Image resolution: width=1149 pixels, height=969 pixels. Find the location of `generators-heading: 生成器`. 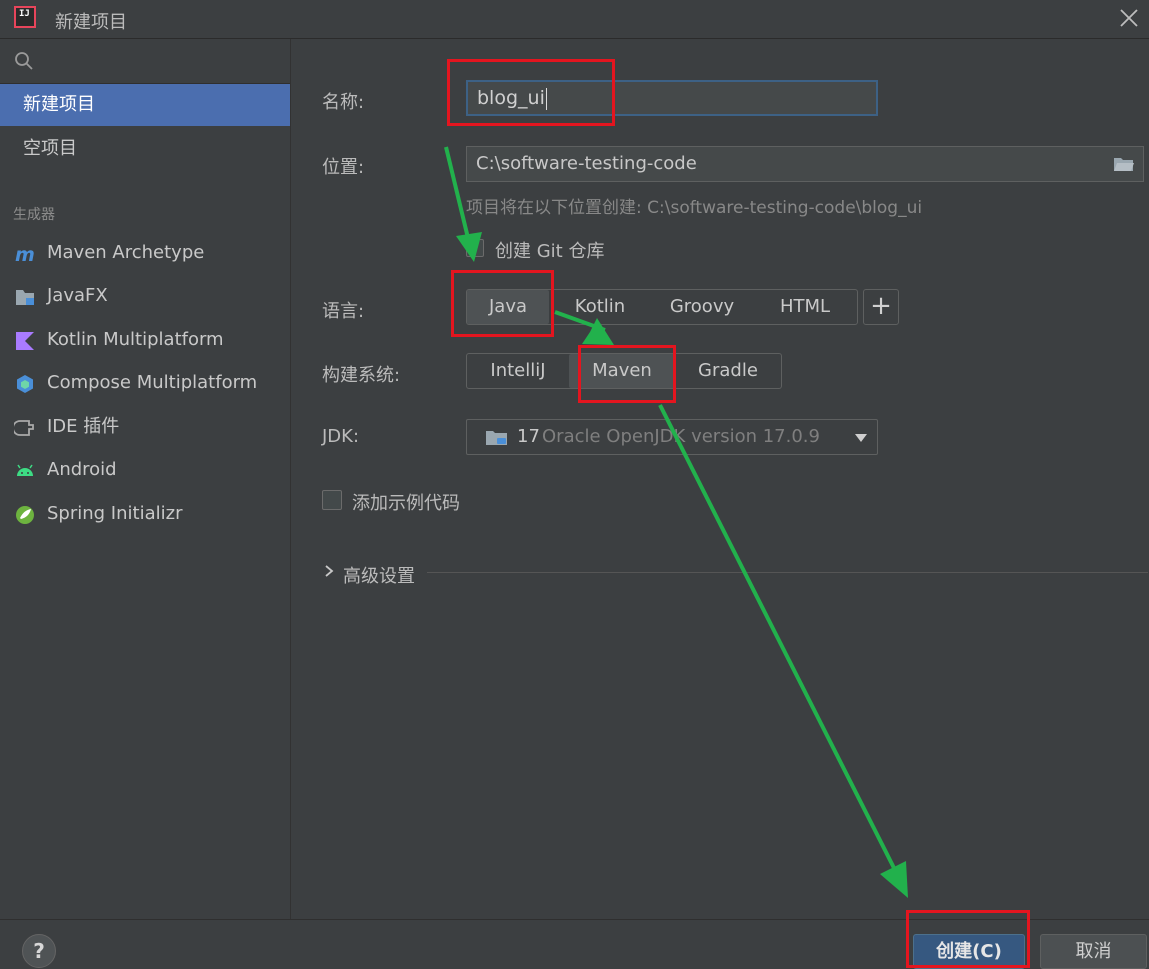

generators-heading: 生成器 is located at coordinates (34, 215).